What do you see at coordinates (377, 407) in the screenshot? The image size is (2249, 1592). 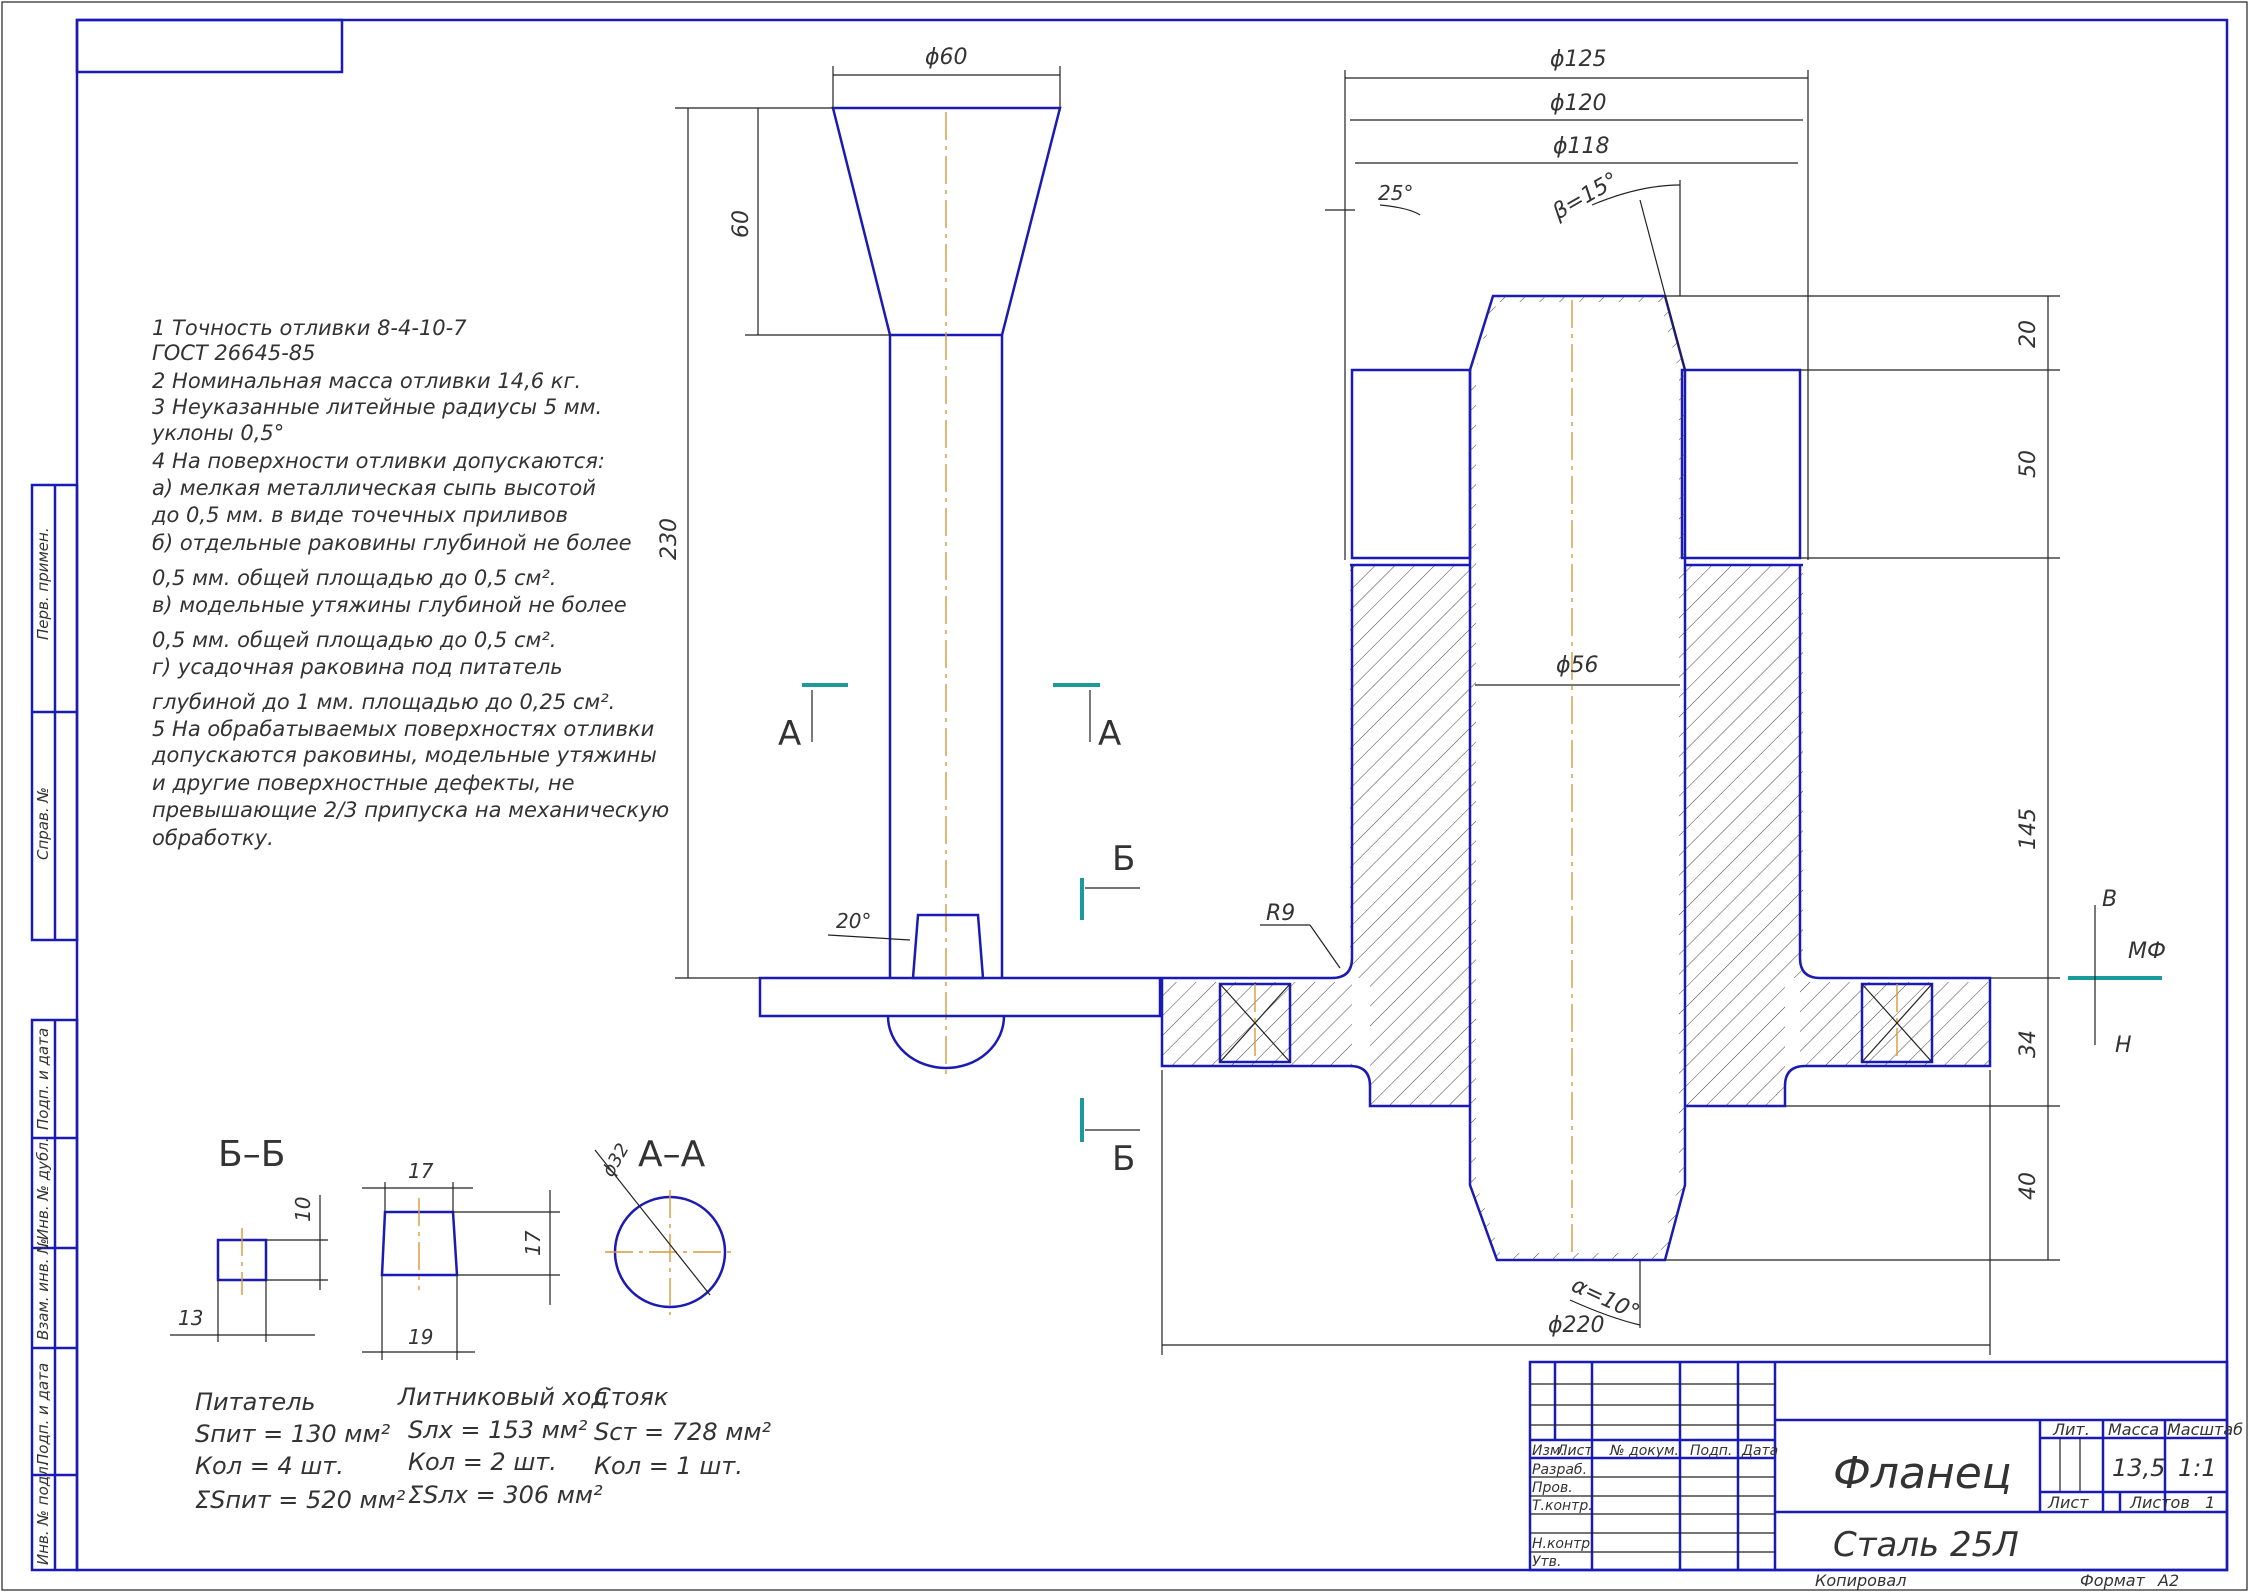 I see `note-line: 3 Неуказанные литейные радиусы 5 мм.` at bounding box center [377, 407].